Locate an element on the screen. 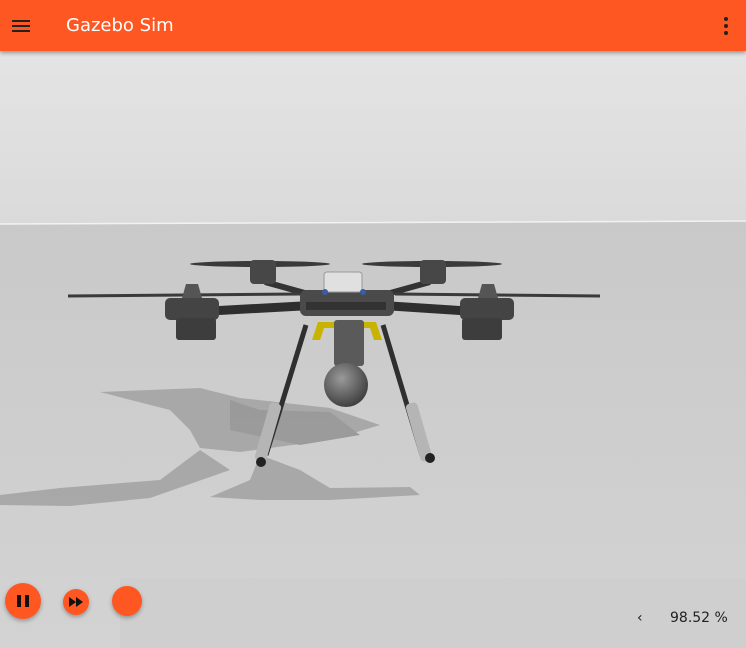 The width and height of the screenshot is (746, 648). app-bar: Gazebo Sim is located at coordinates (373, 25).